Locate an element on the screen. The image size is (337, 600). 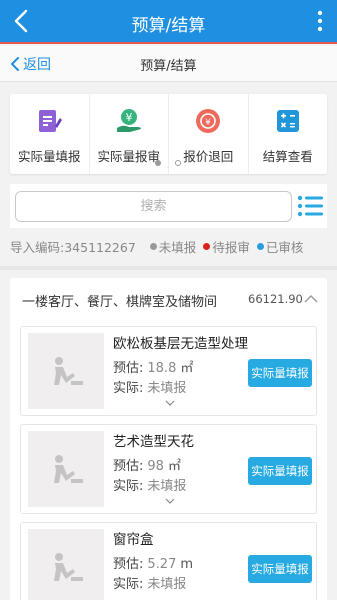
estimate-row: 预估: 98 ㎡ is located at coordinates (147, 464).